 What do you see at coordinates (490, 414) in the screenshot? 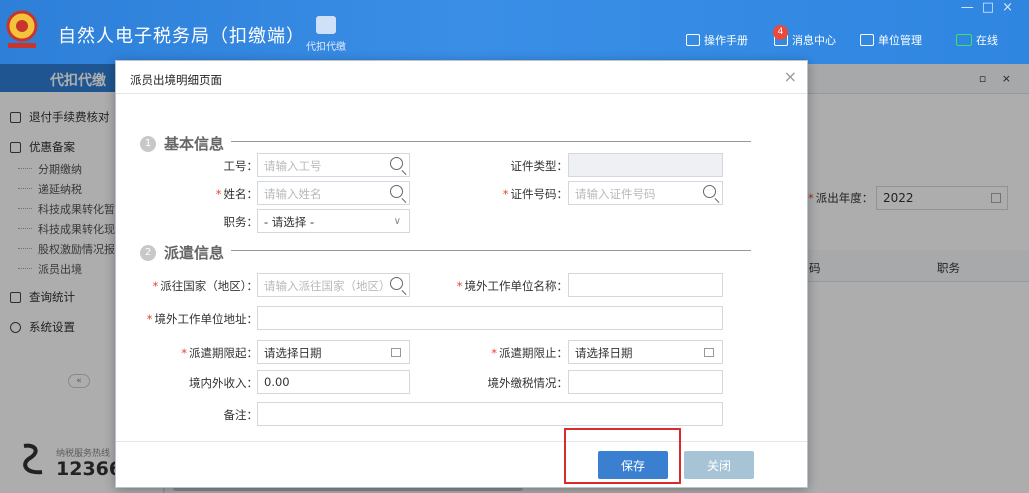
I see `note-input` at bounding box center [490, 414].